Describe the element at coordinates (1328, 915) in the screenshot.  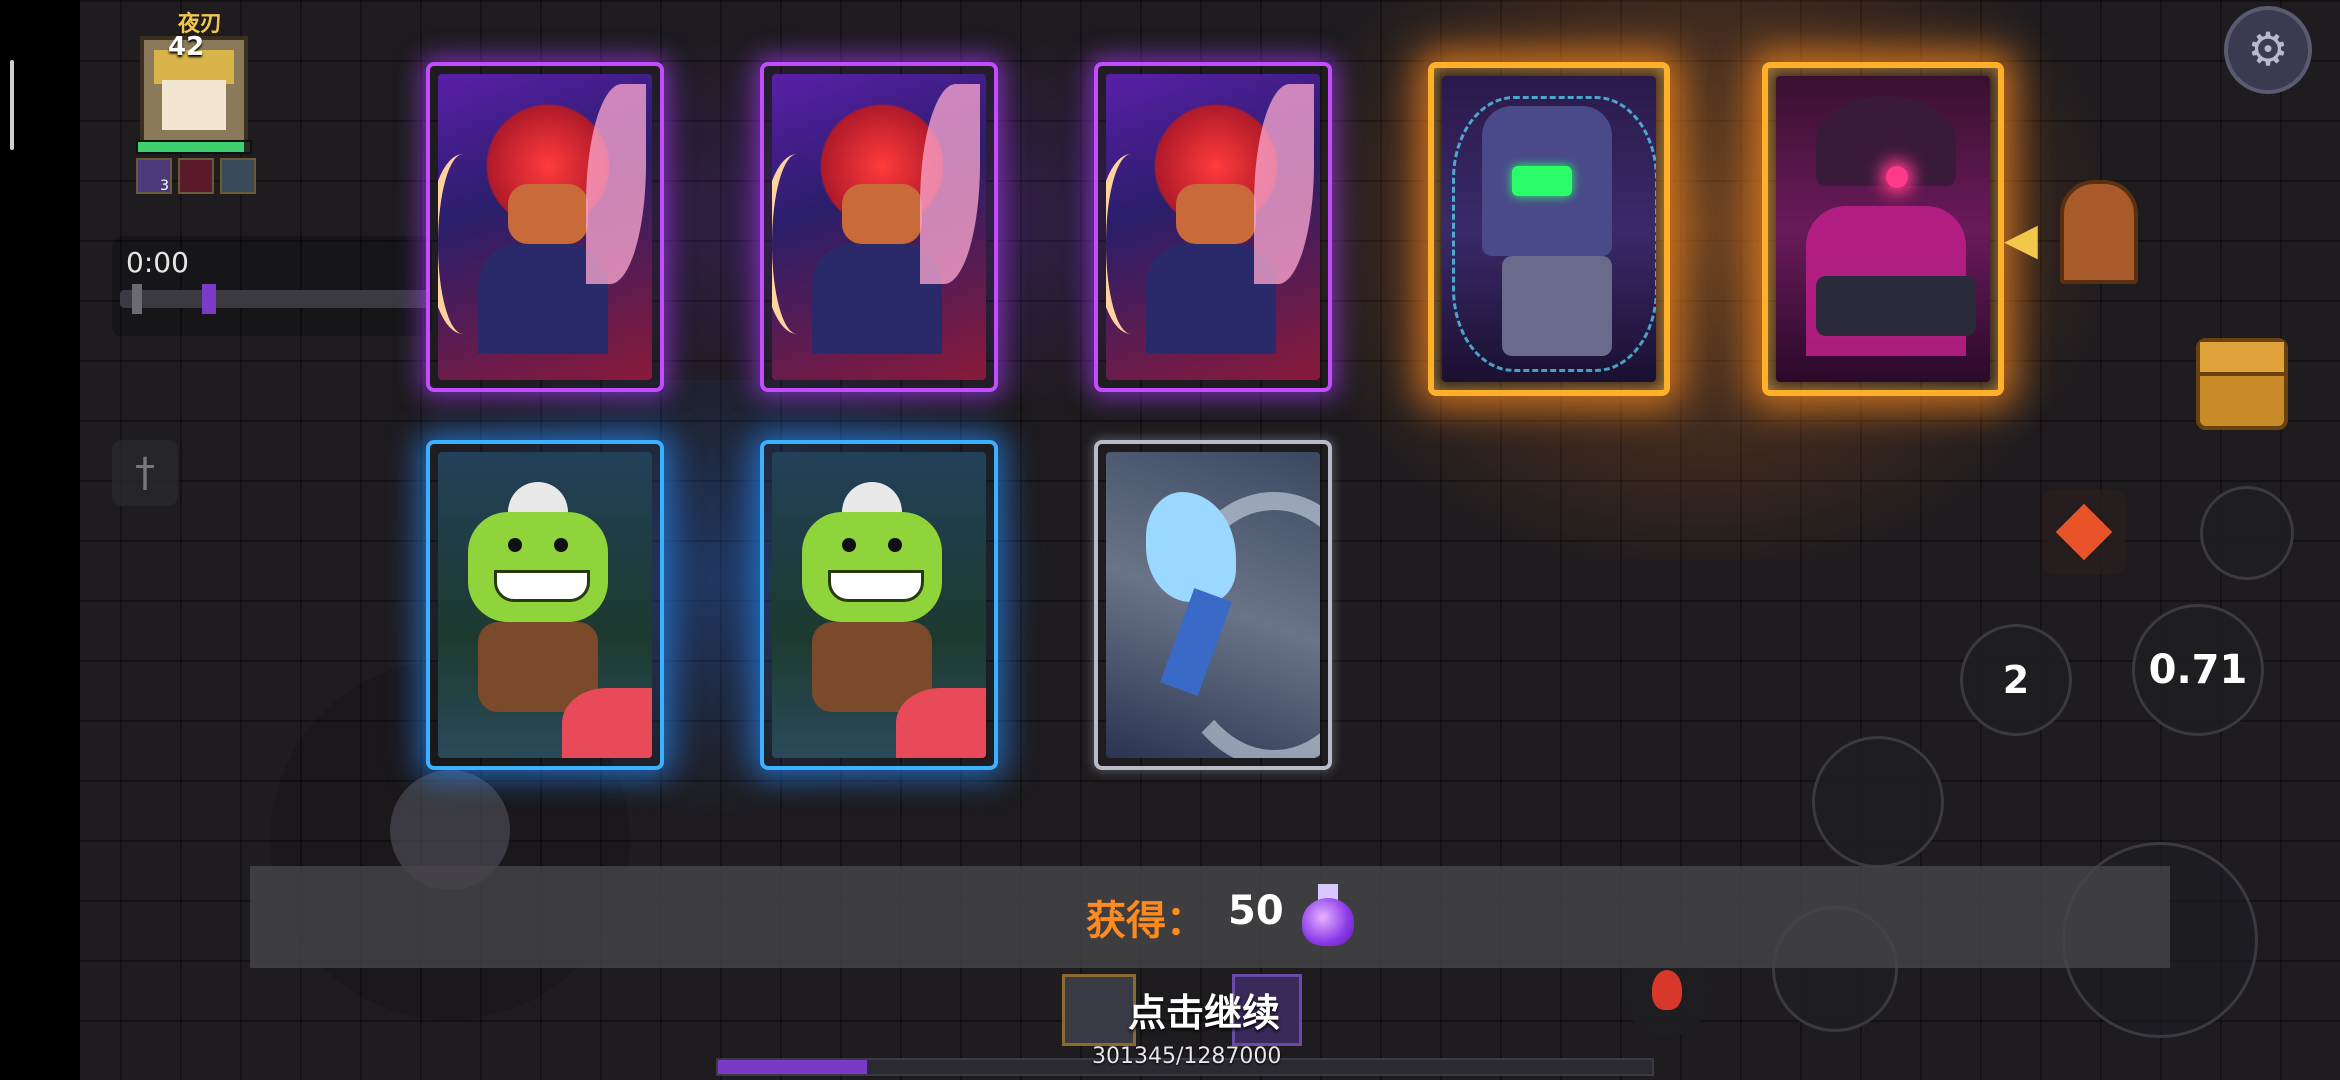
I see `purple-gem-icon` at that location.